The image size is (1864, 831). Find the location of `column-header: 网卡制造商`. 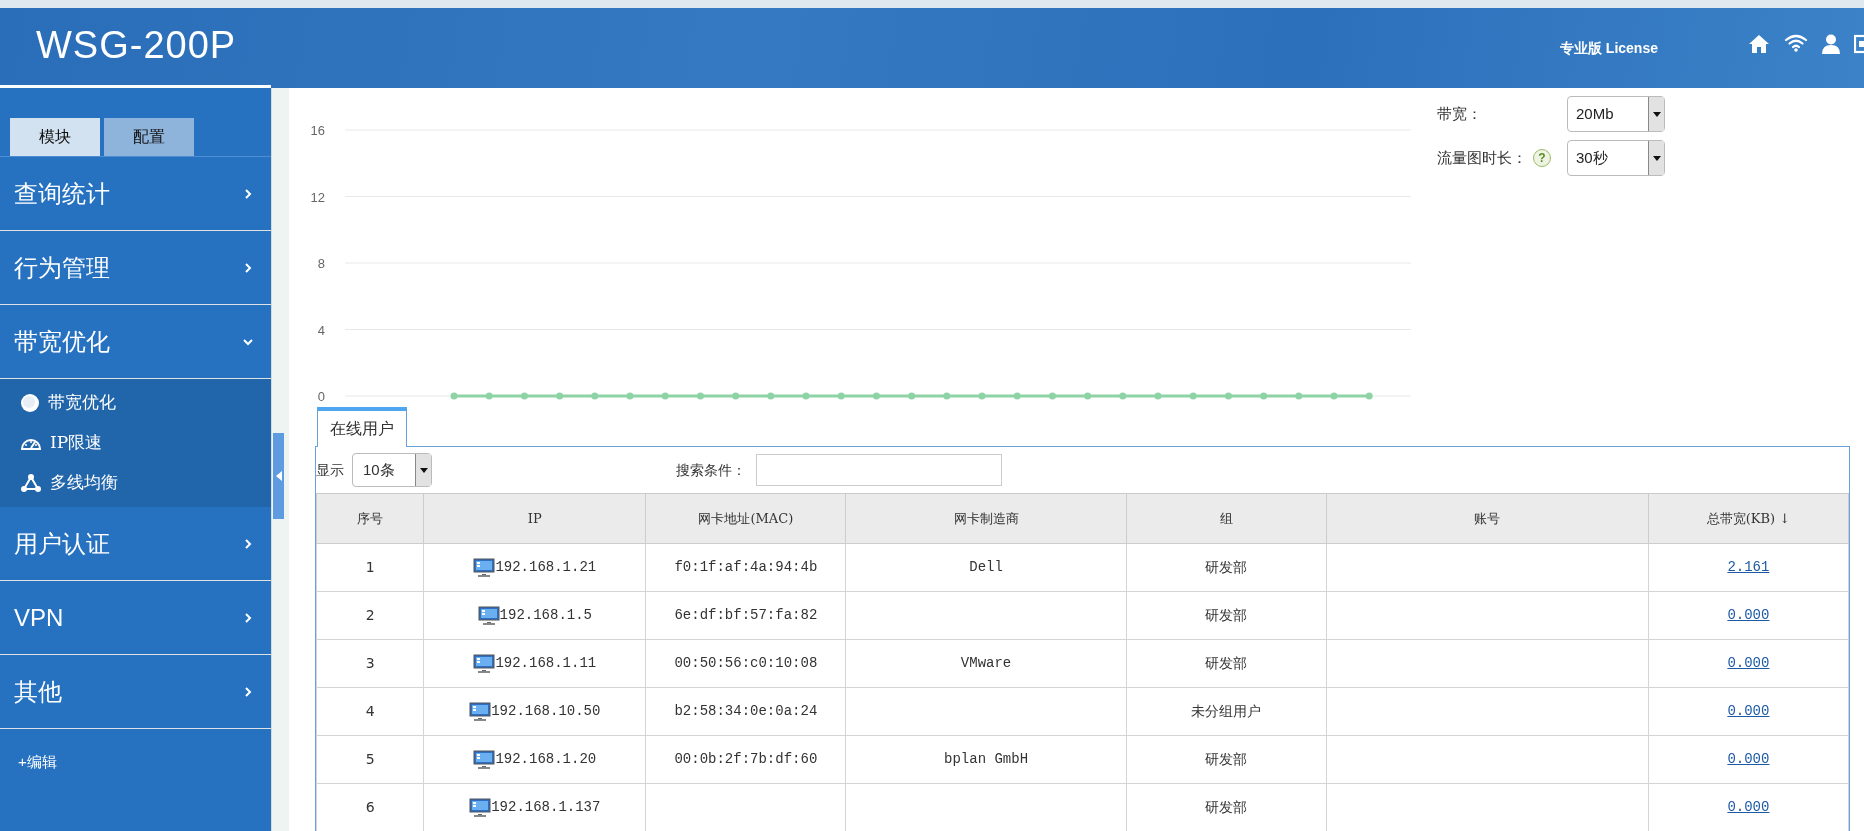

column-header: 网卡制造商 is located at coordinates (986, 518).